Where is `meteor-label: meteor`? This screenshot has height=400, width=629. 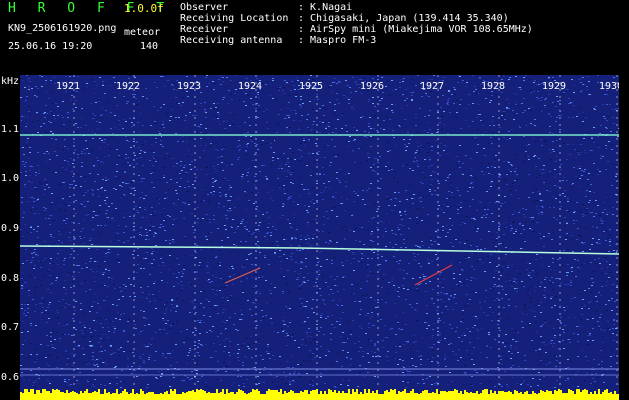
meteor-label: meteor is located at coordinates (142, 32).